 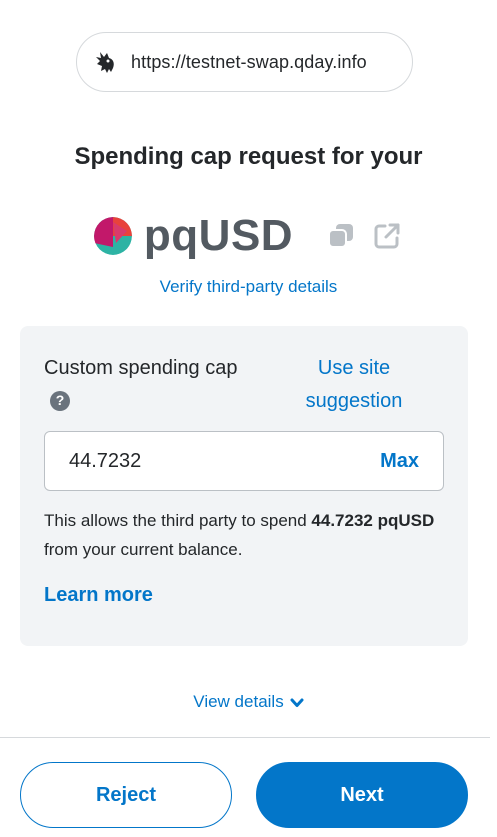 What do you see at coordinates (238, 701) in the screenshot?
I see `view-details-label: View details` at bounding box center [238, 701].